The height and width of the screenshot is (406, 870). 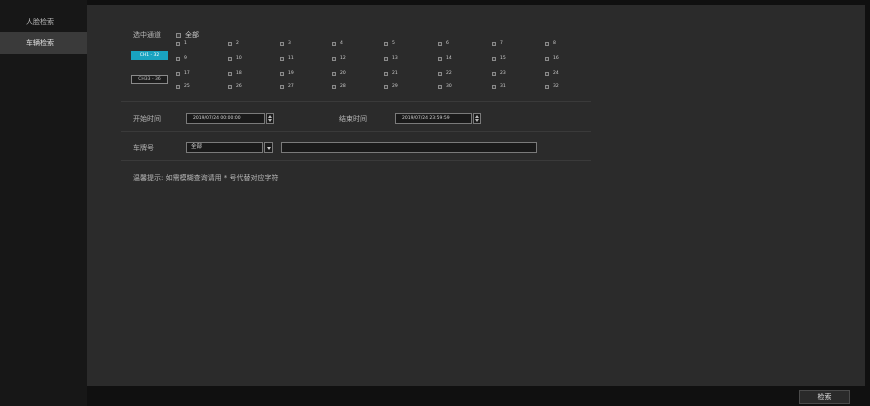 I want to click on channel-checkbox: 18, so click(x=235, y=73).